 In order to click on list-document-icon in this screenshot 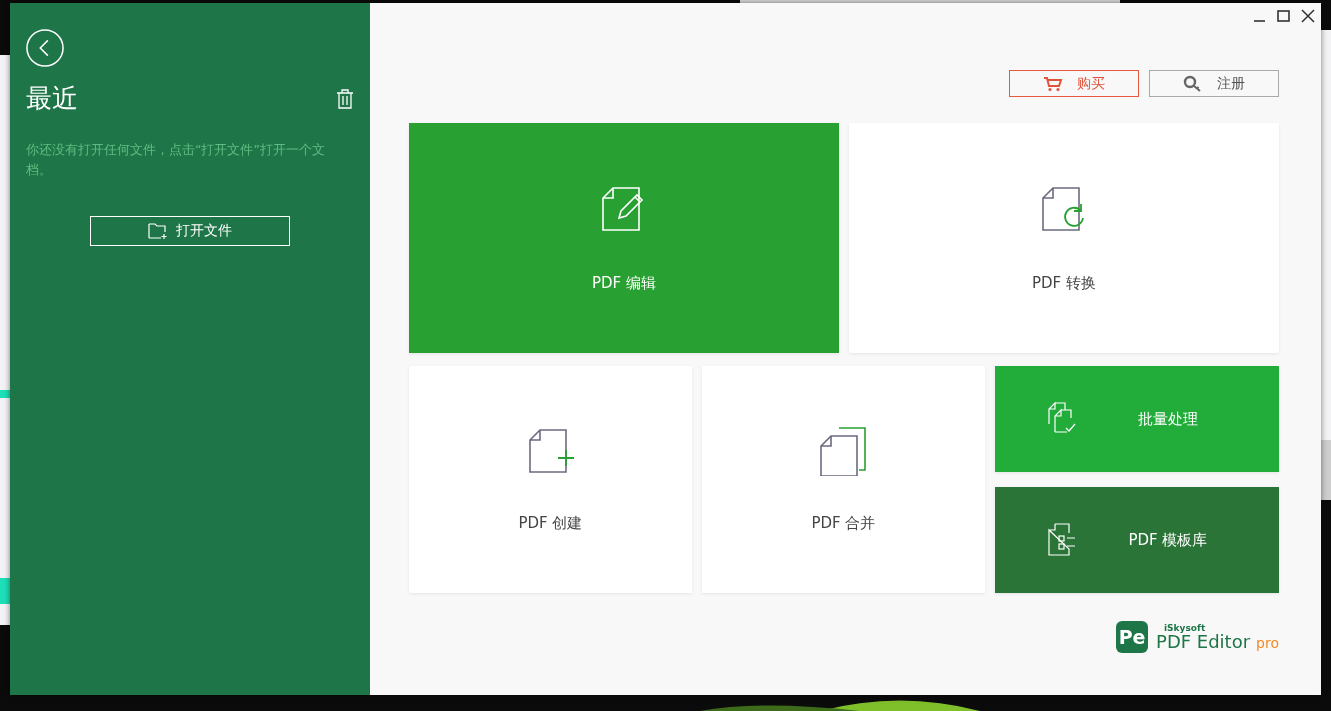, I will do `click(1062, 540)`.